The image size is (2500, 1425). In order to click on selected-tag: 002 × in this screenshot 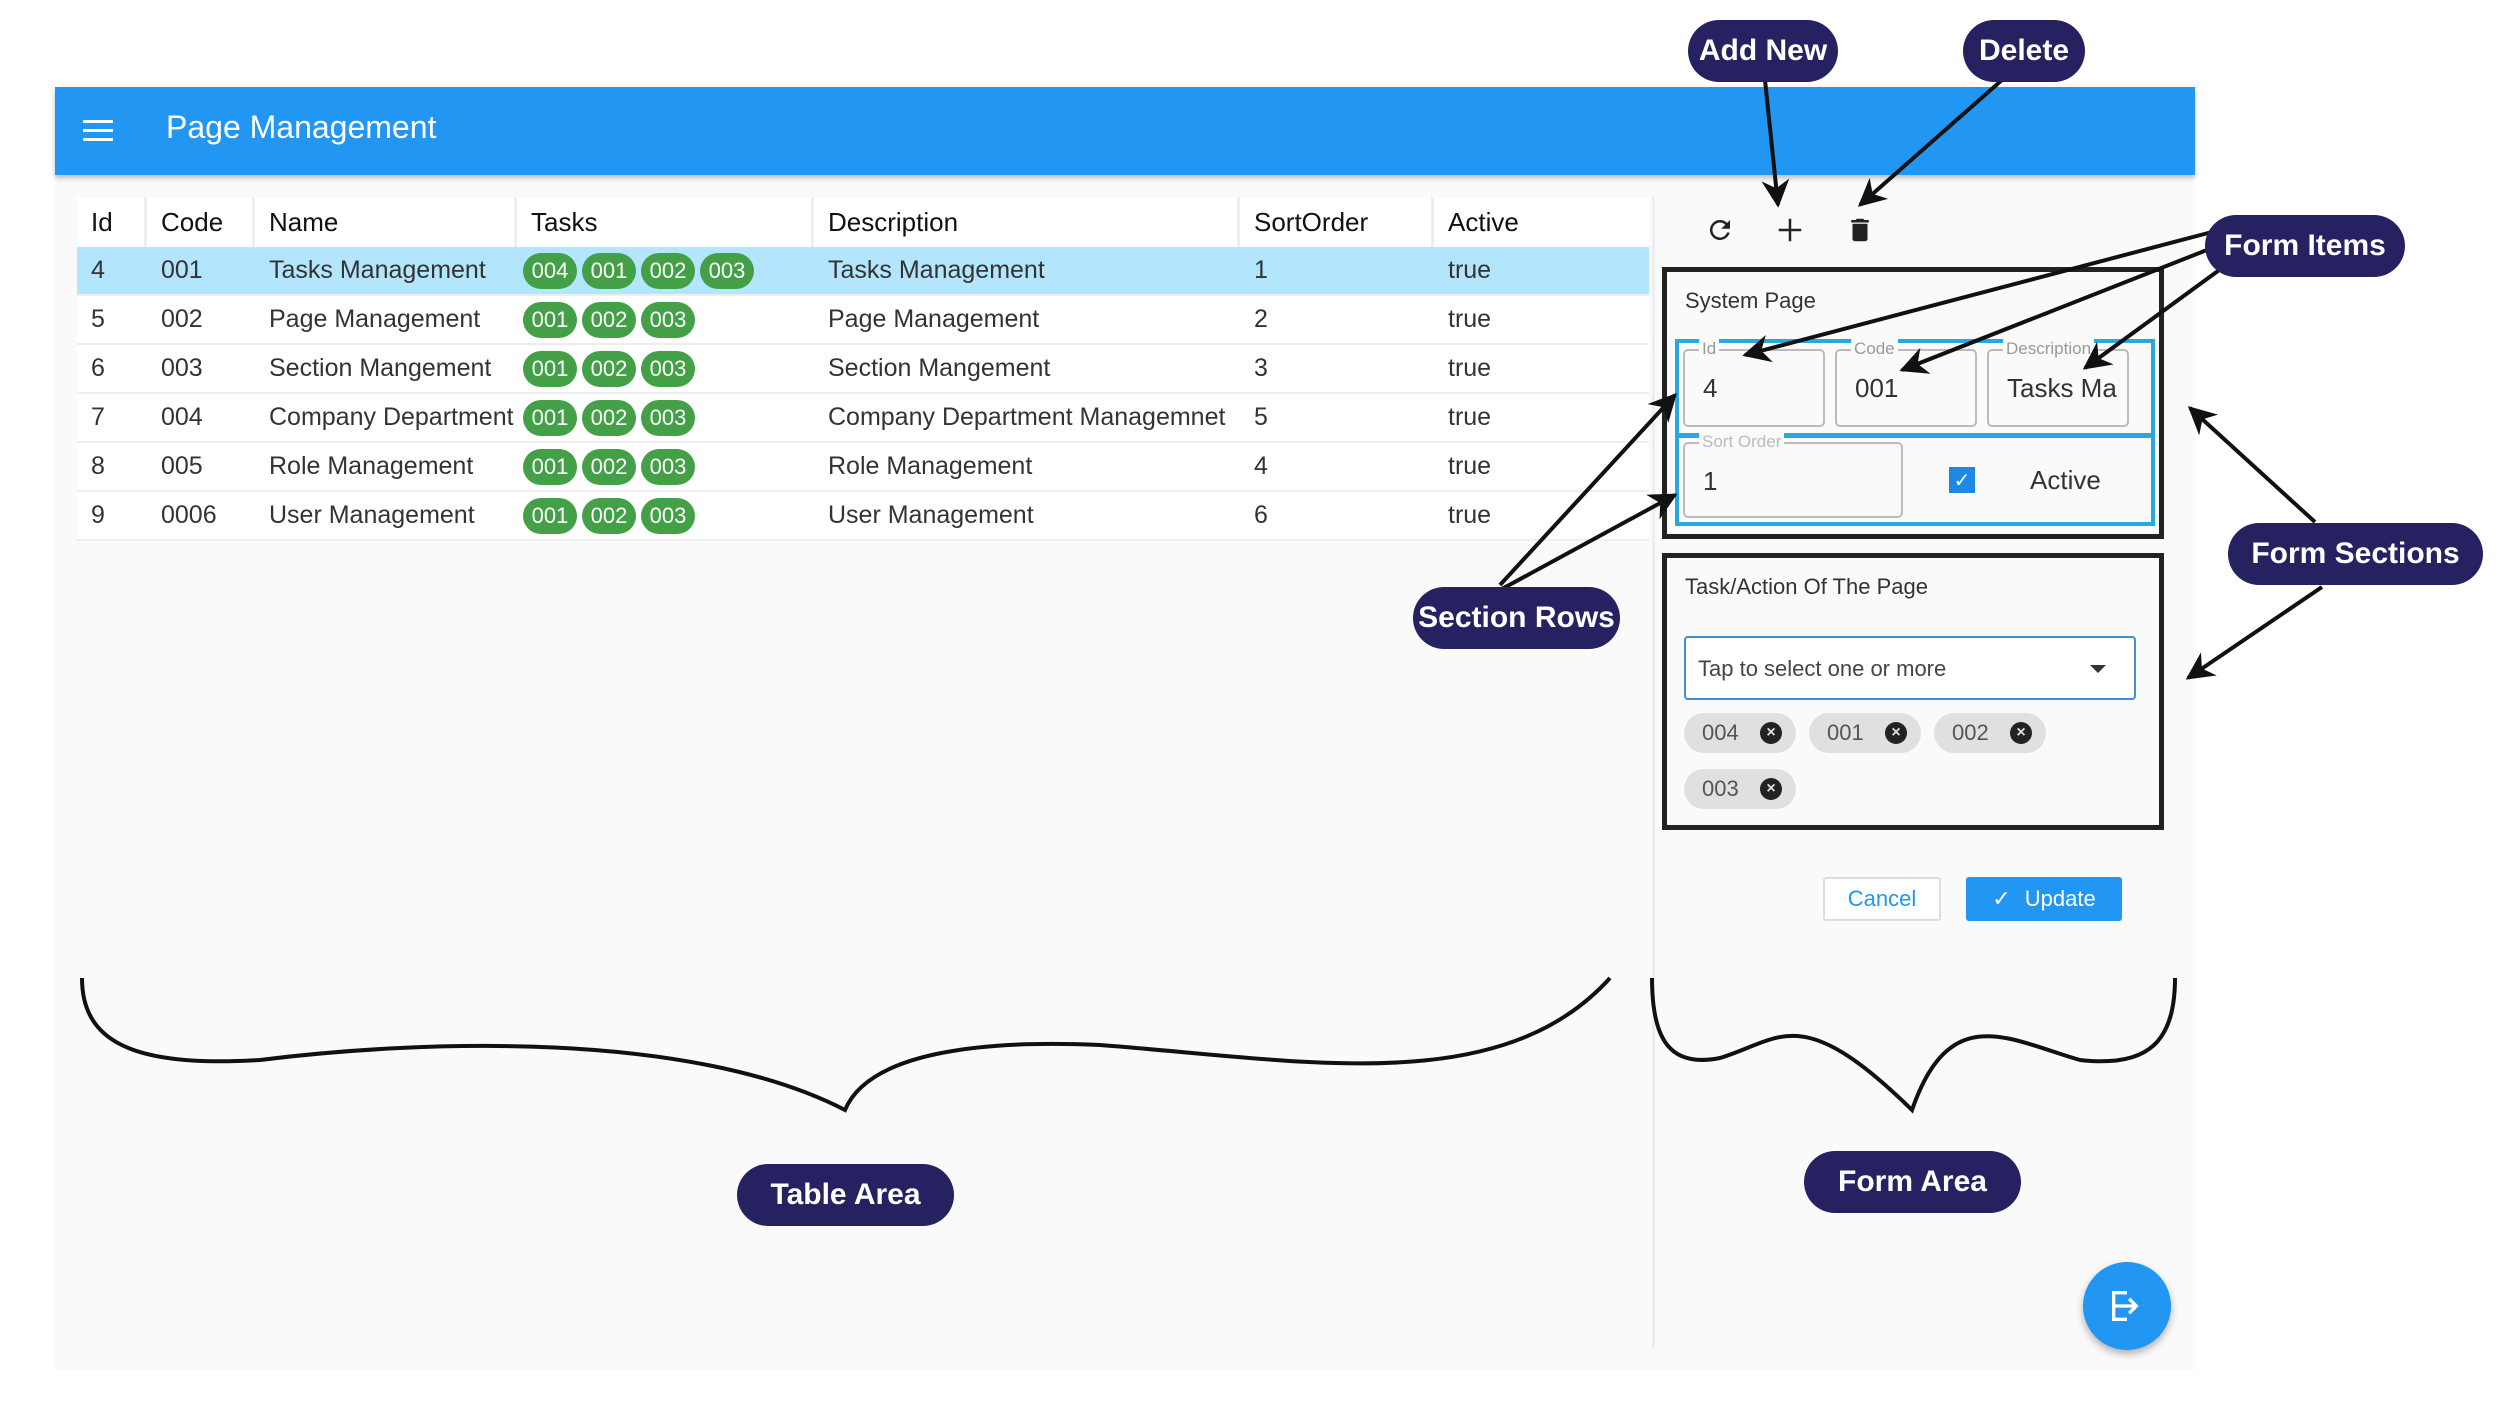, I will do `click(1990, 733)`.